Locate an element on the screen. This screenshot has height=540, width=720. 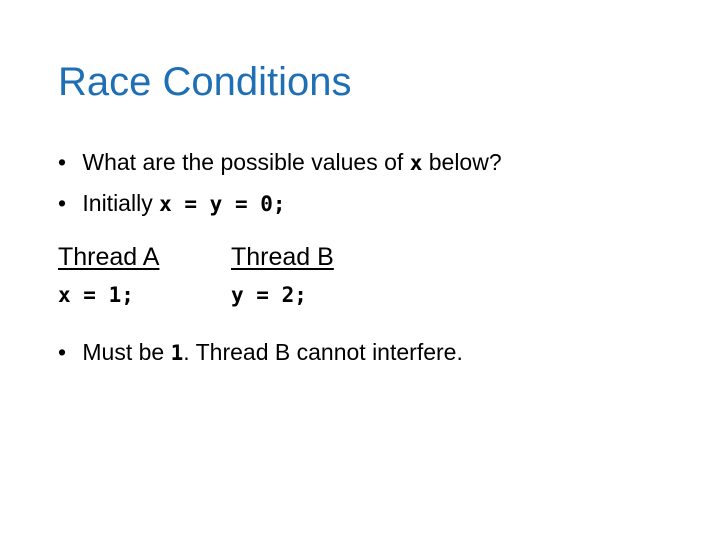
bullet-text: . Thread B cannot interfere. is located at coordinates (323, 352).